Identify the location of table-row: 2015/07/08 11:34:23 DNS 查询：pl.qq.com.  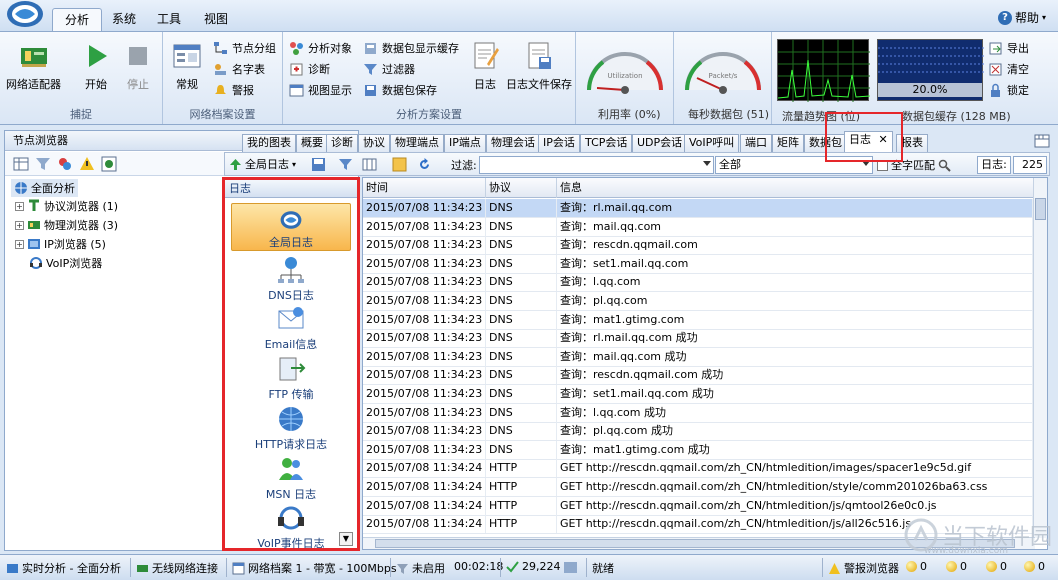
(698, 301).